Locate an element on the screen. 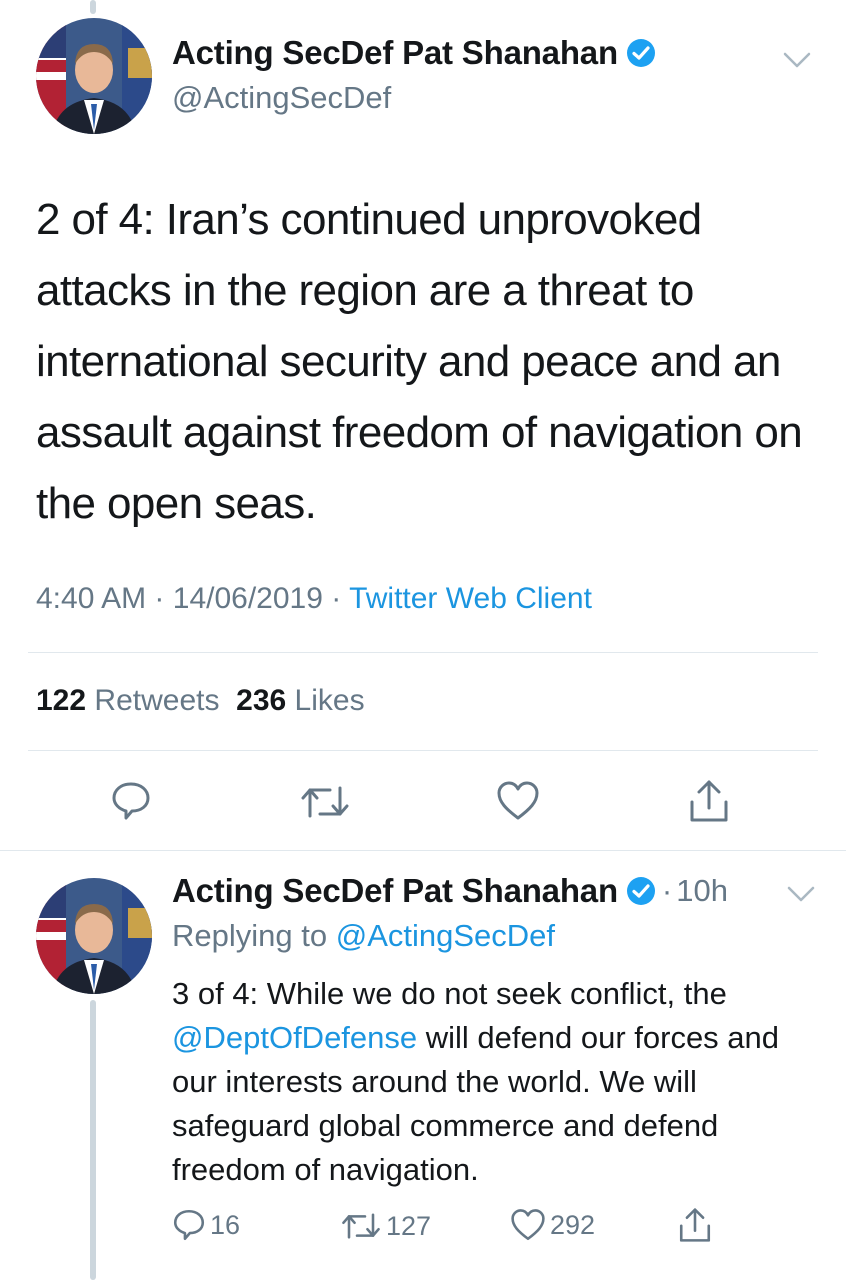  tweet-stats: 122 Retweets 236 Likes is located at coordinates (200, 701).